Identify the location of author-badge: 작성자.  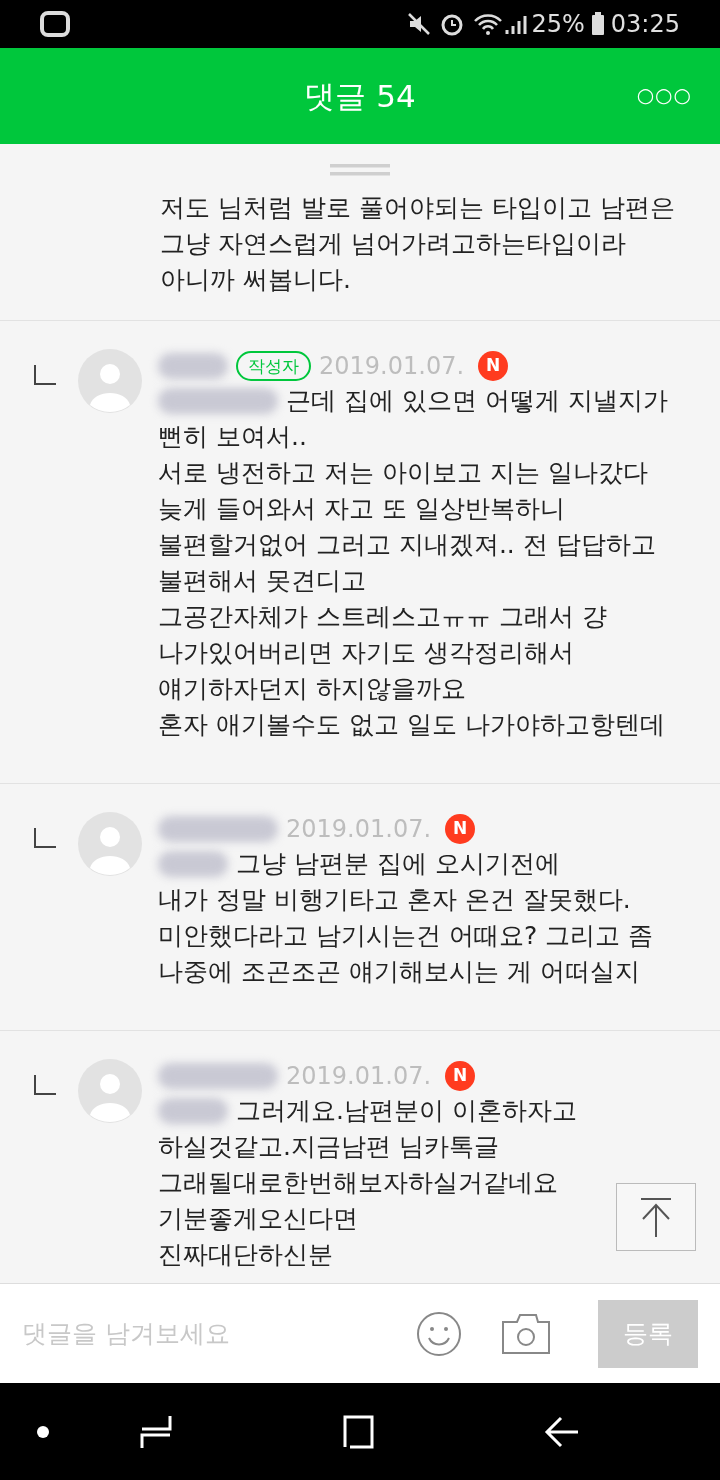
(273, 366).